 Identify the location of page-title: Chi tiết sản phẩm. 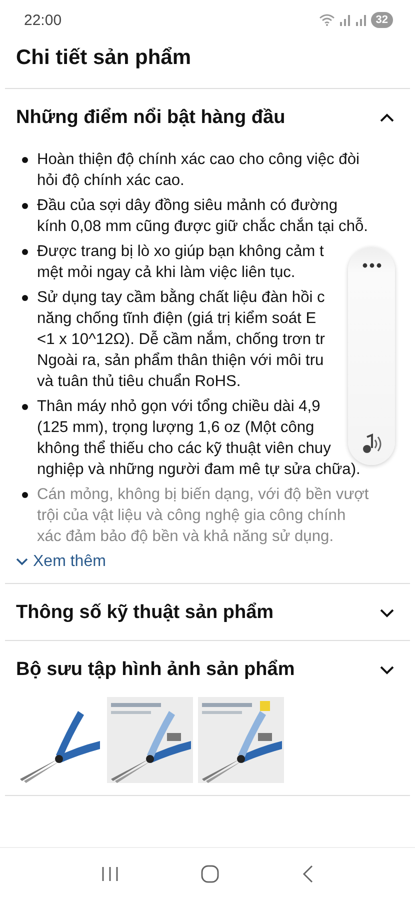
(103, 58).